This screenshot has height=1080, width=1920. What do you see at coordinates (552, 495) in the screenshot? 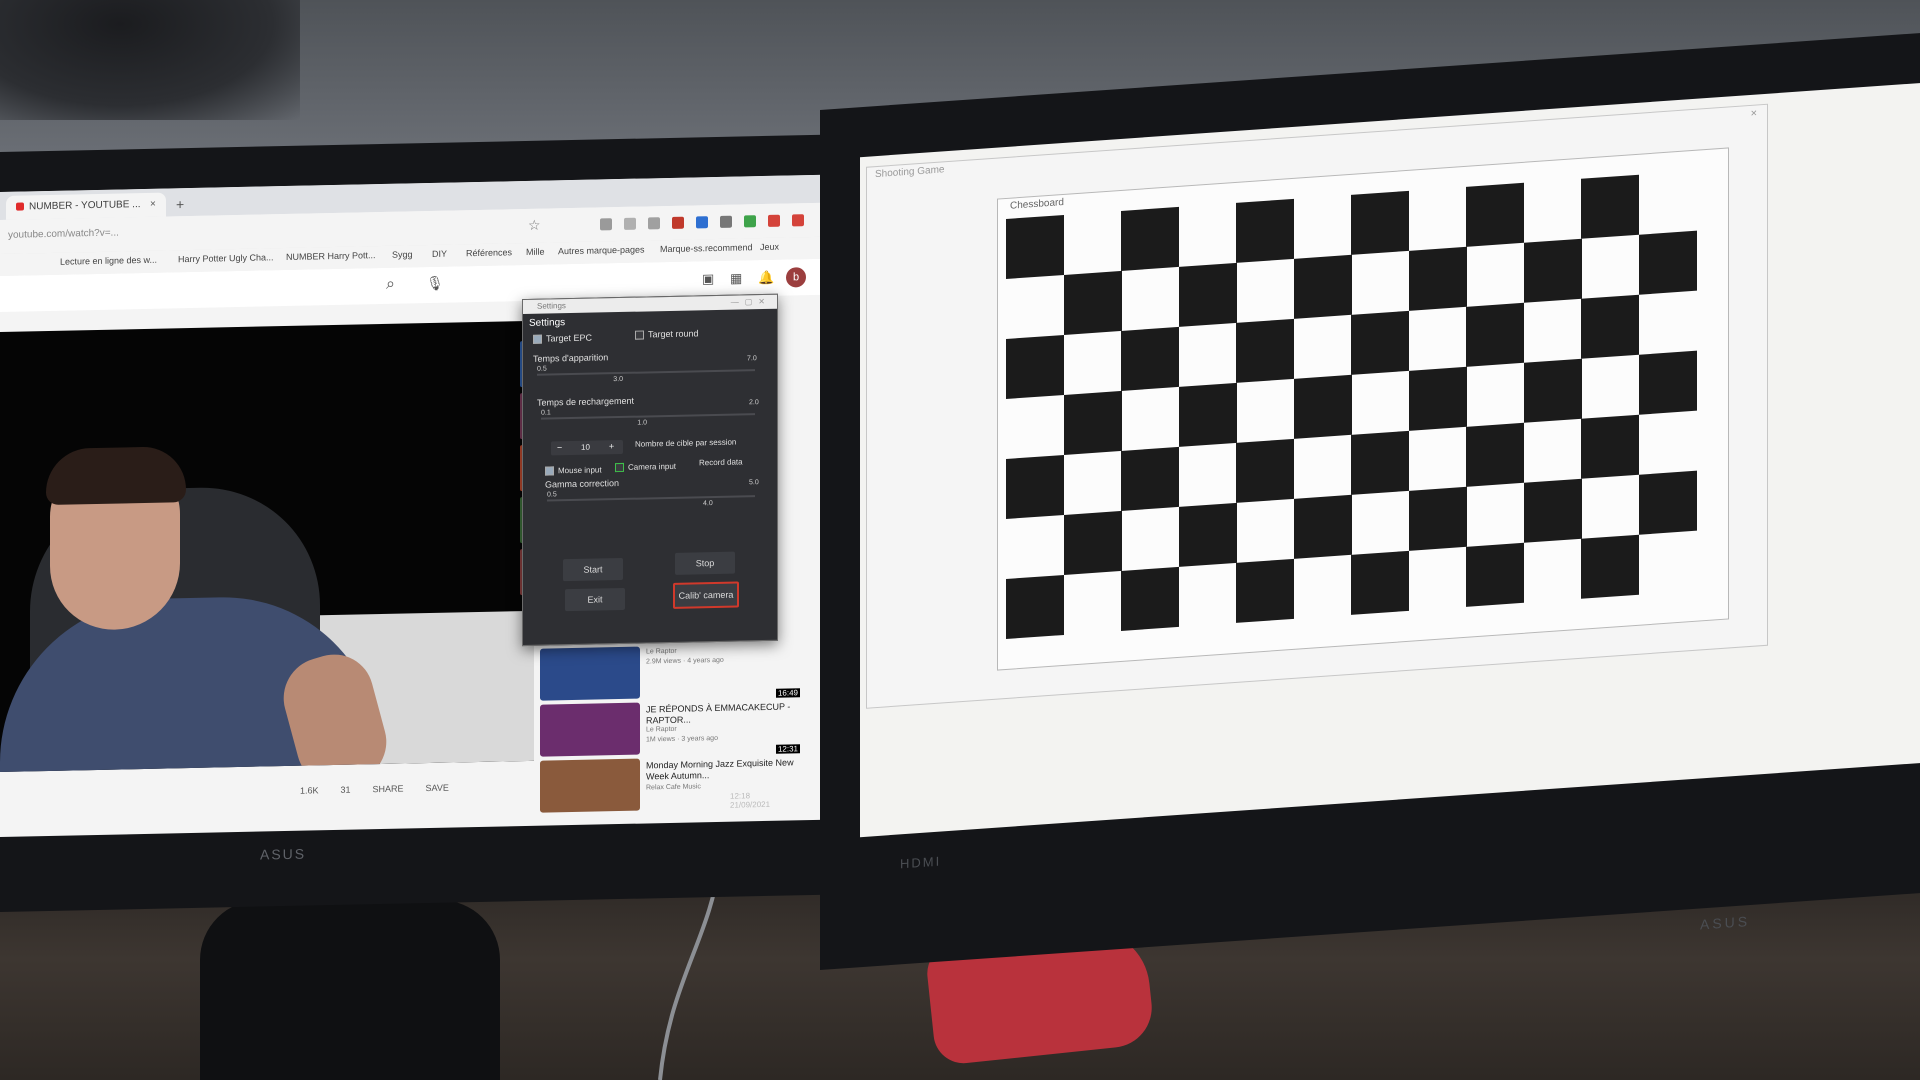
I see `gamma-min: 0.5` at bounding box center [552, 495].